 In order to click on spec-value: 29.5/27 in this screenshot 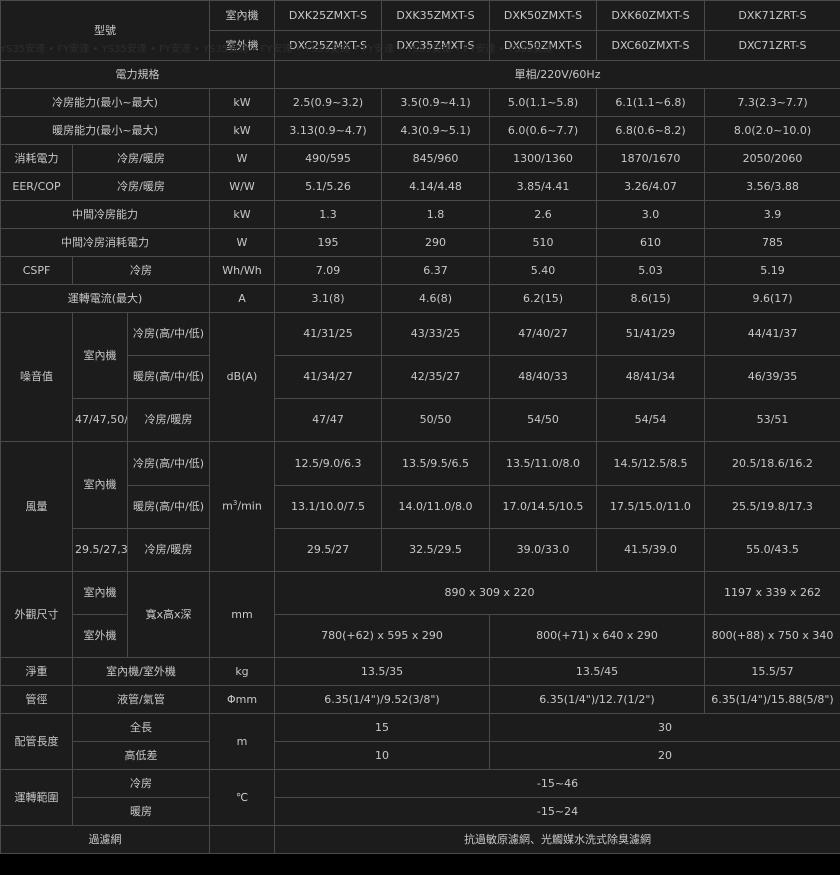, I will do `click(328, 550)`.